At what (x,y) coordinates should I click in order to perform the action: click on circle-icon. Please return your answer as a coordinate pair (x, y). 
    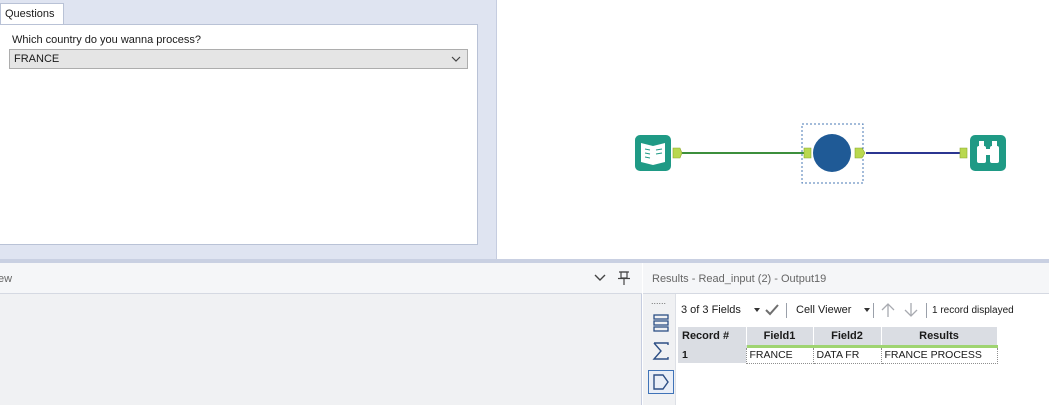
    Looking at the image, I should click on (832, 153).